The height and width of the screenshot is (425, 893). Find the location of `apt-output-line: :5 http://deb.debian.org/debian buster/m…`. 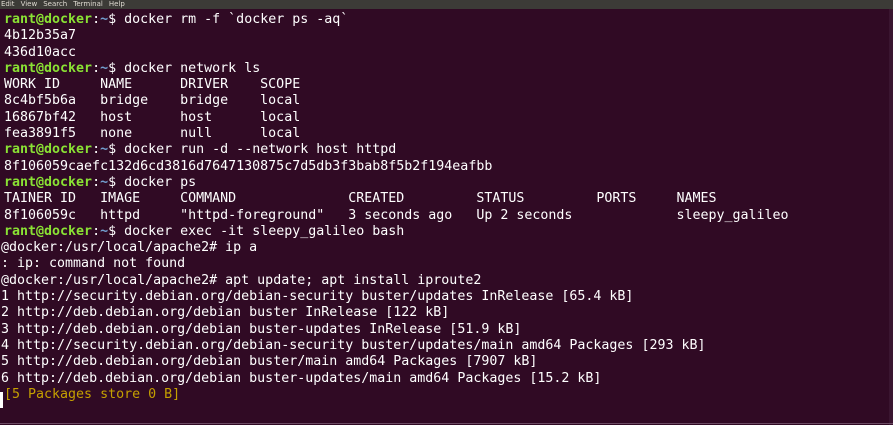

apt-output-line: :5 http://deb.debian.org/debian buster/m… is located at coordinates (269, 362).